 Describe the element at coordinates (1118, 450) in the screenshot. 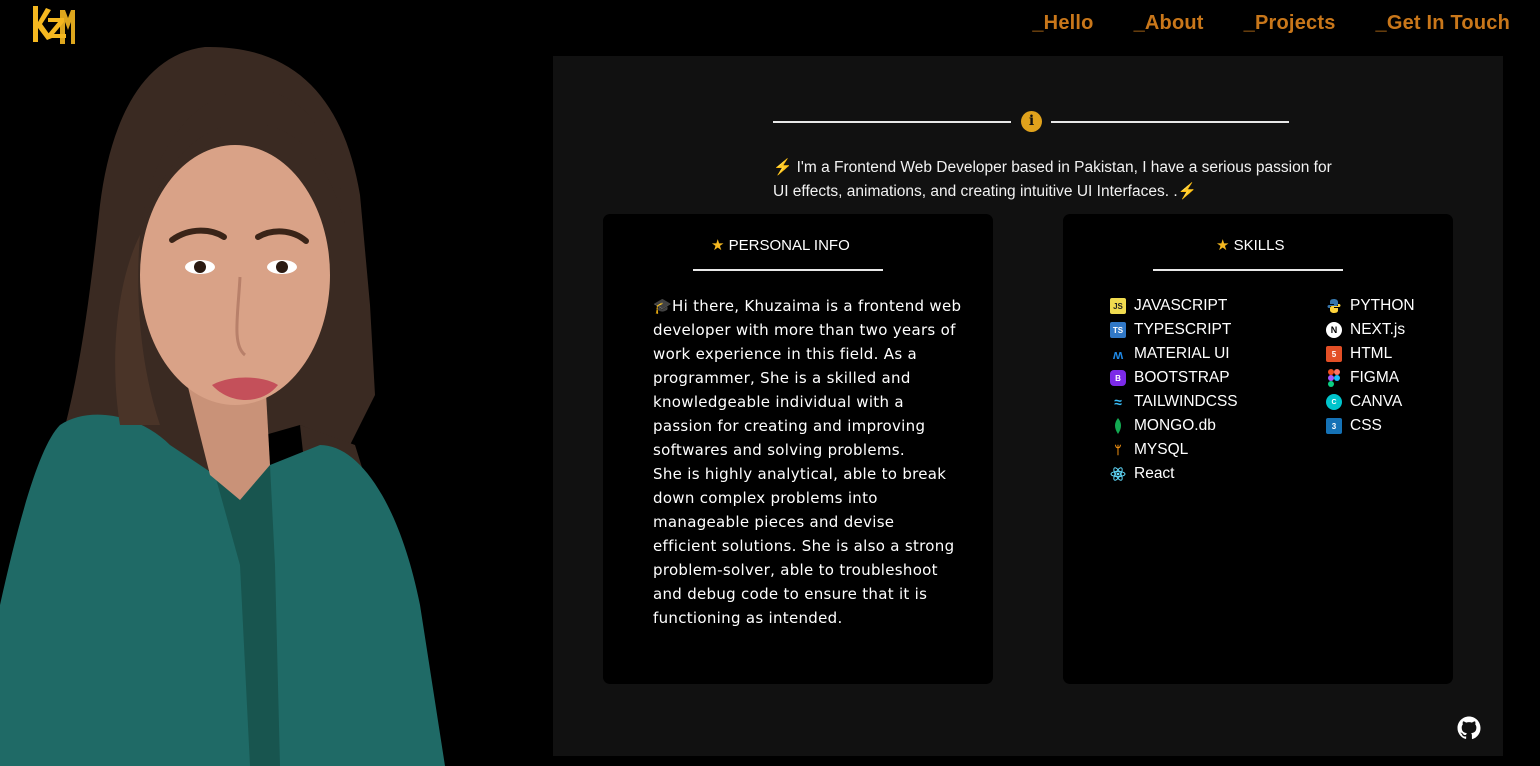

I see `mysql-icon: ᛘ` at that location.